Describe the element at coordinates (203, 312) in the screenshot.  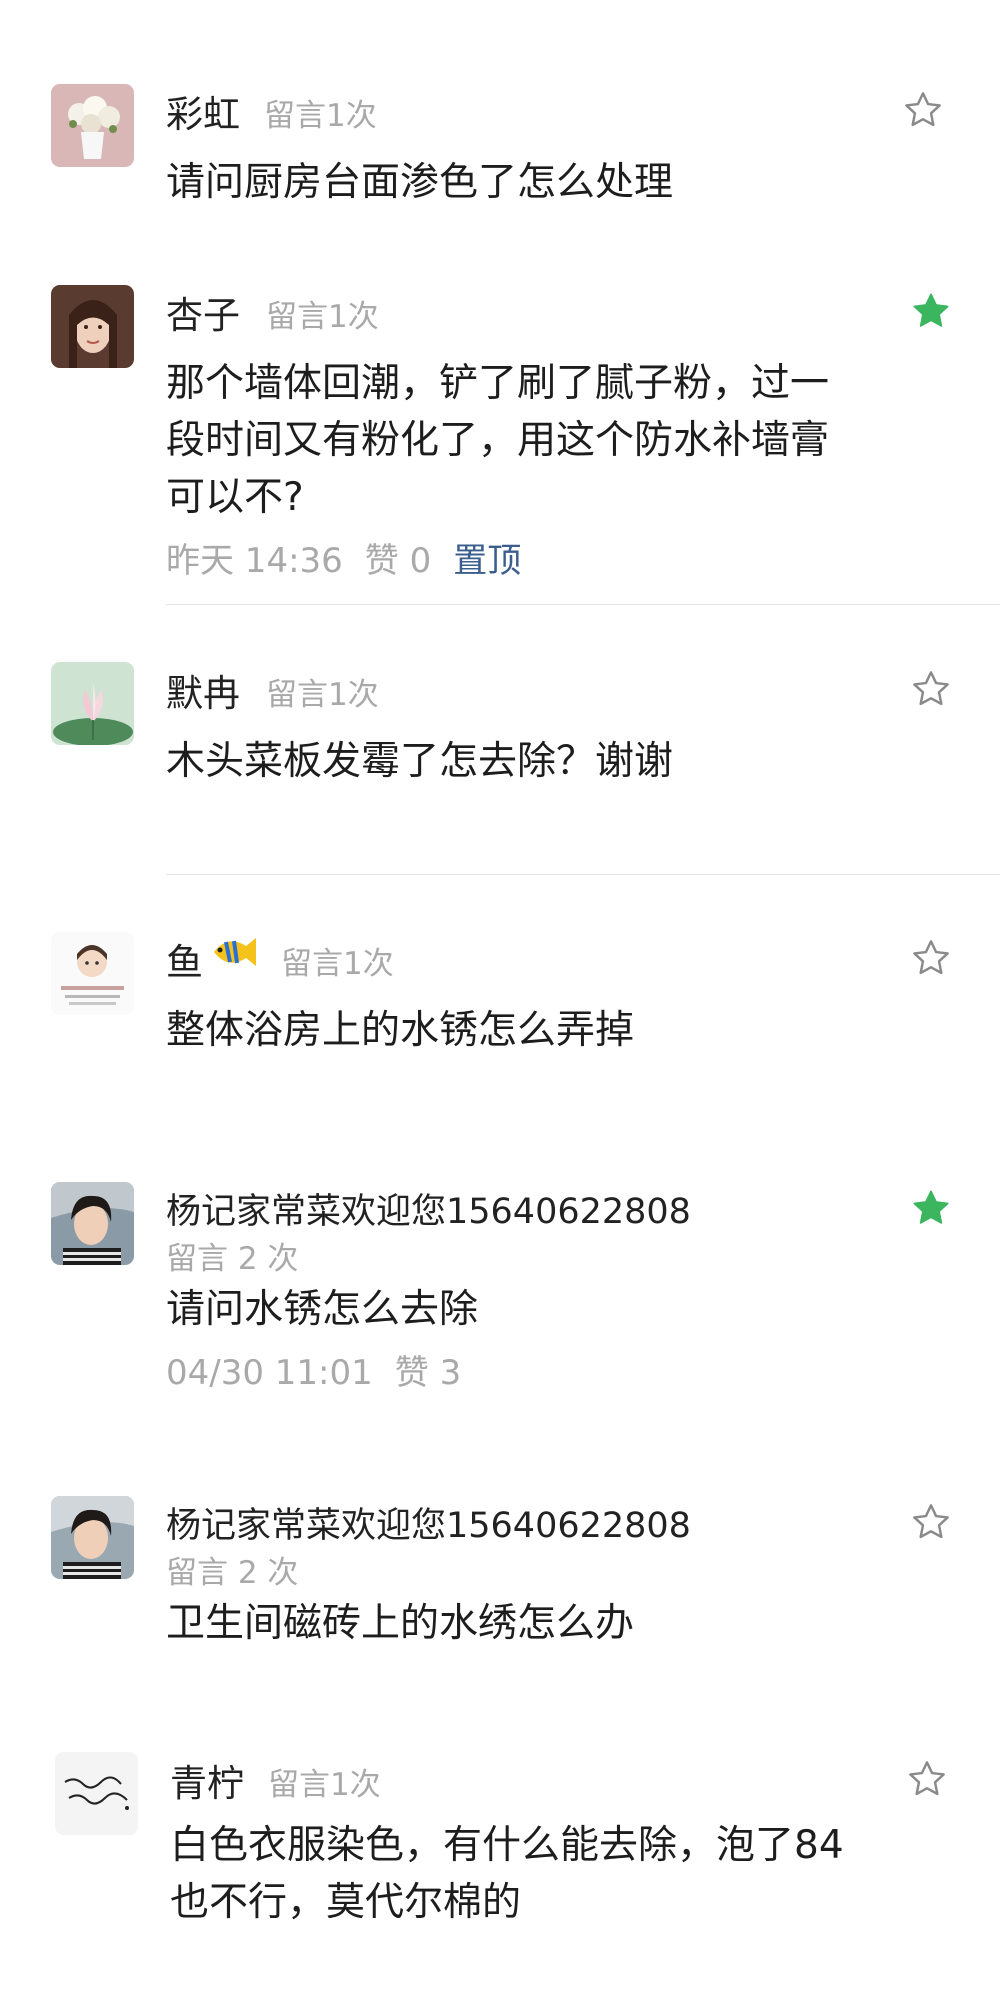
I see `commenter-name: 杏子` at that location.